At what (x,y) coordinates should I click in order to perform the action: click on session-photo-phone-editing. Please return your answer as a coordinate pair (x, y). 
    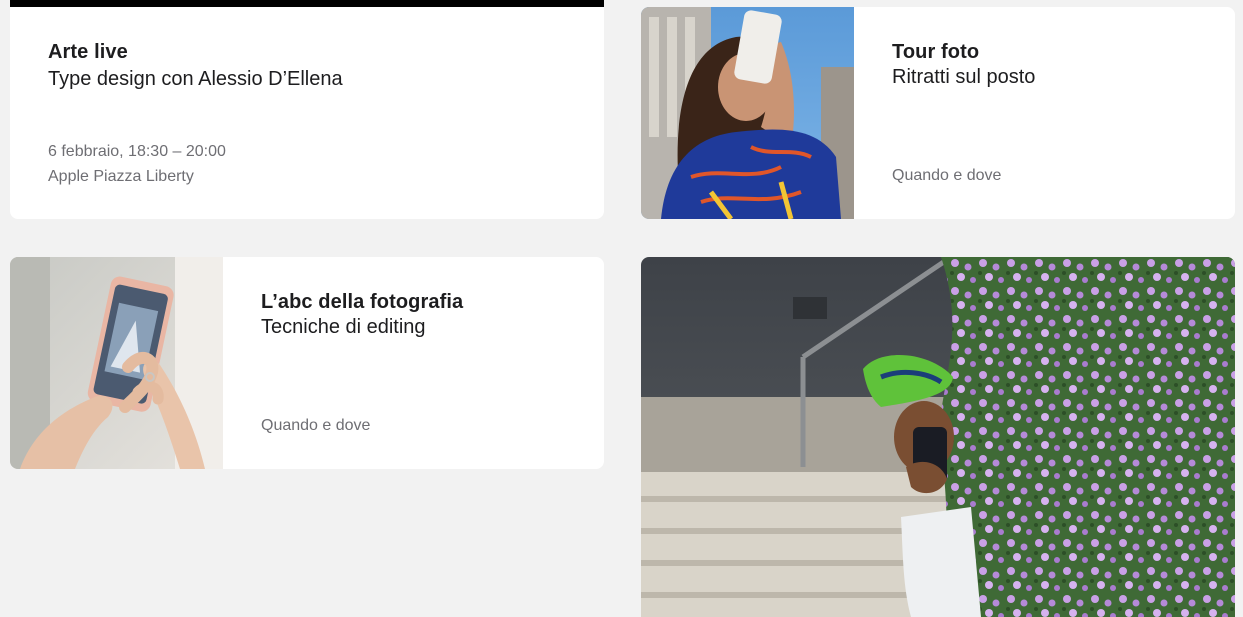
    Looking at the image, I should click on (116, 363).